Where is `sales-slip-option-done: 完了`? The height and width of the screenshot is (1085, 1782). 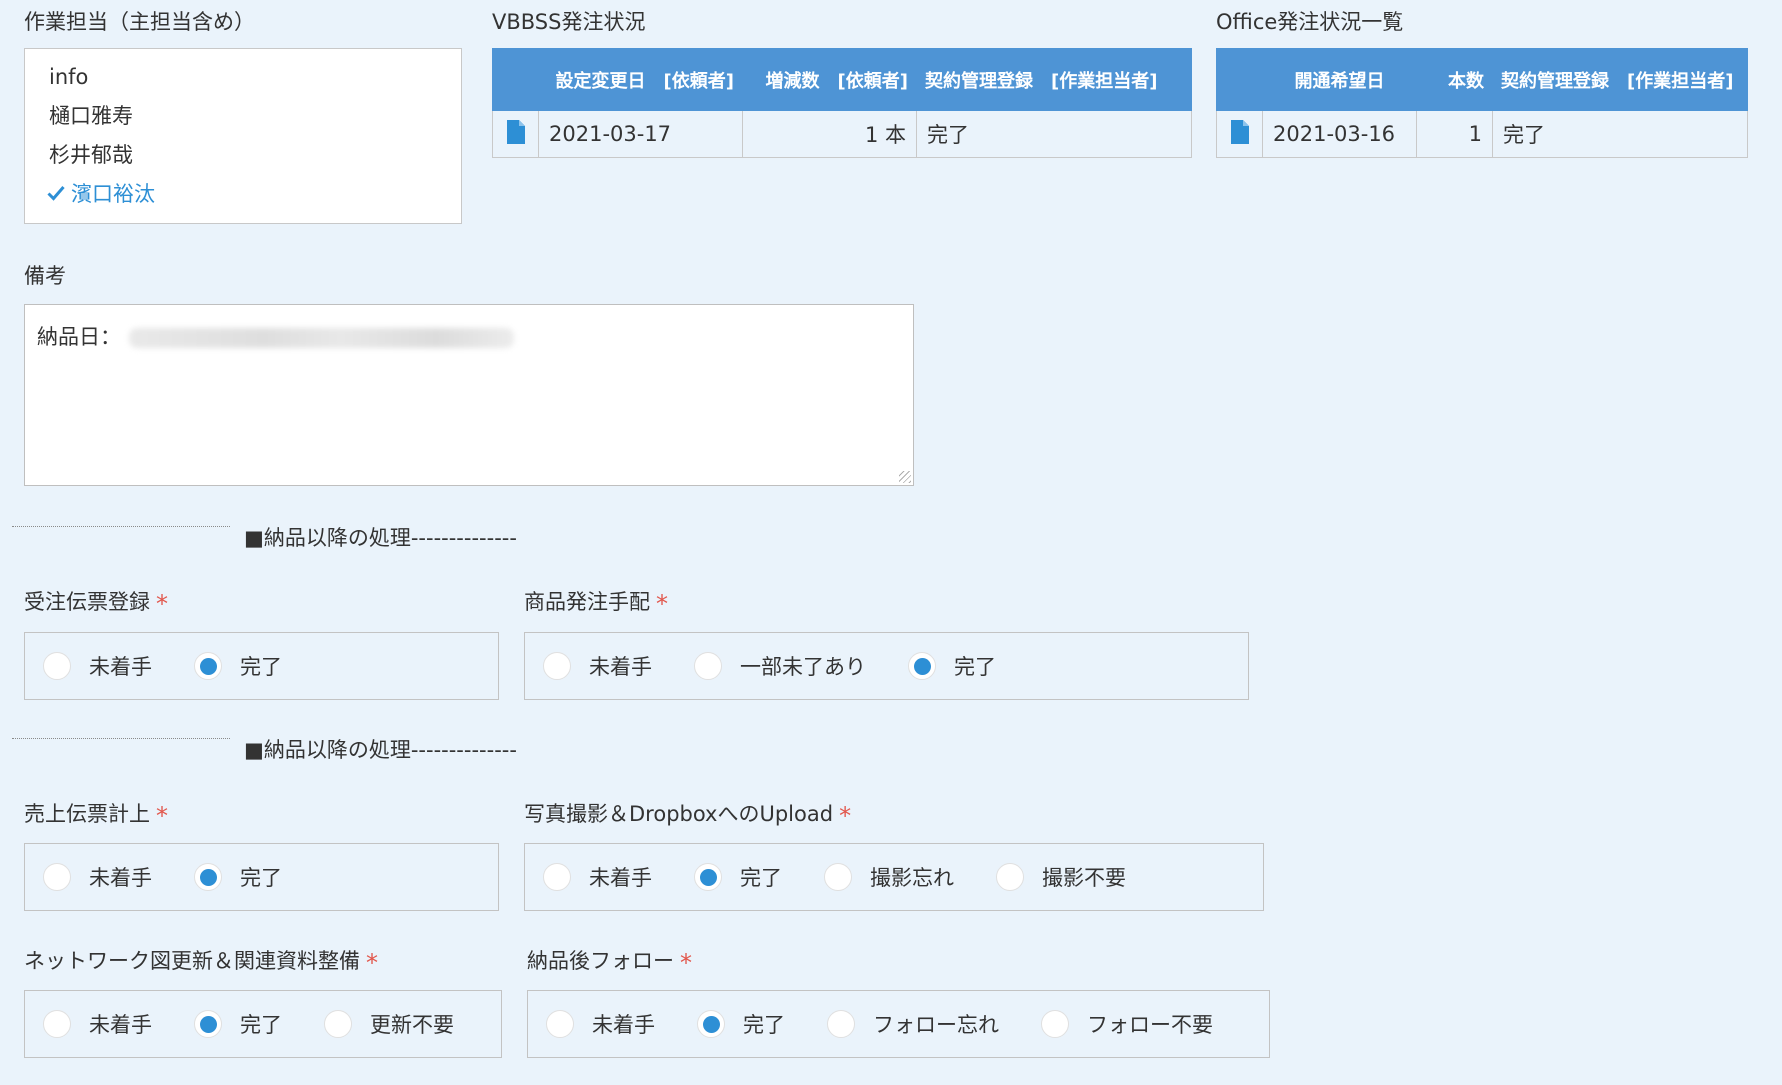 sales-slip-option-done: 完了 is located at coordinates (238, 877).